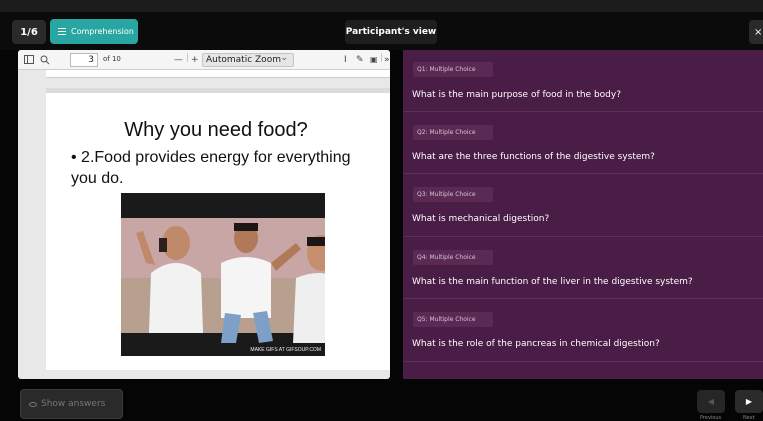 The height and width of the screenshot is (421, 763). I want to click on more-tools-icon: », so click(387, 60).